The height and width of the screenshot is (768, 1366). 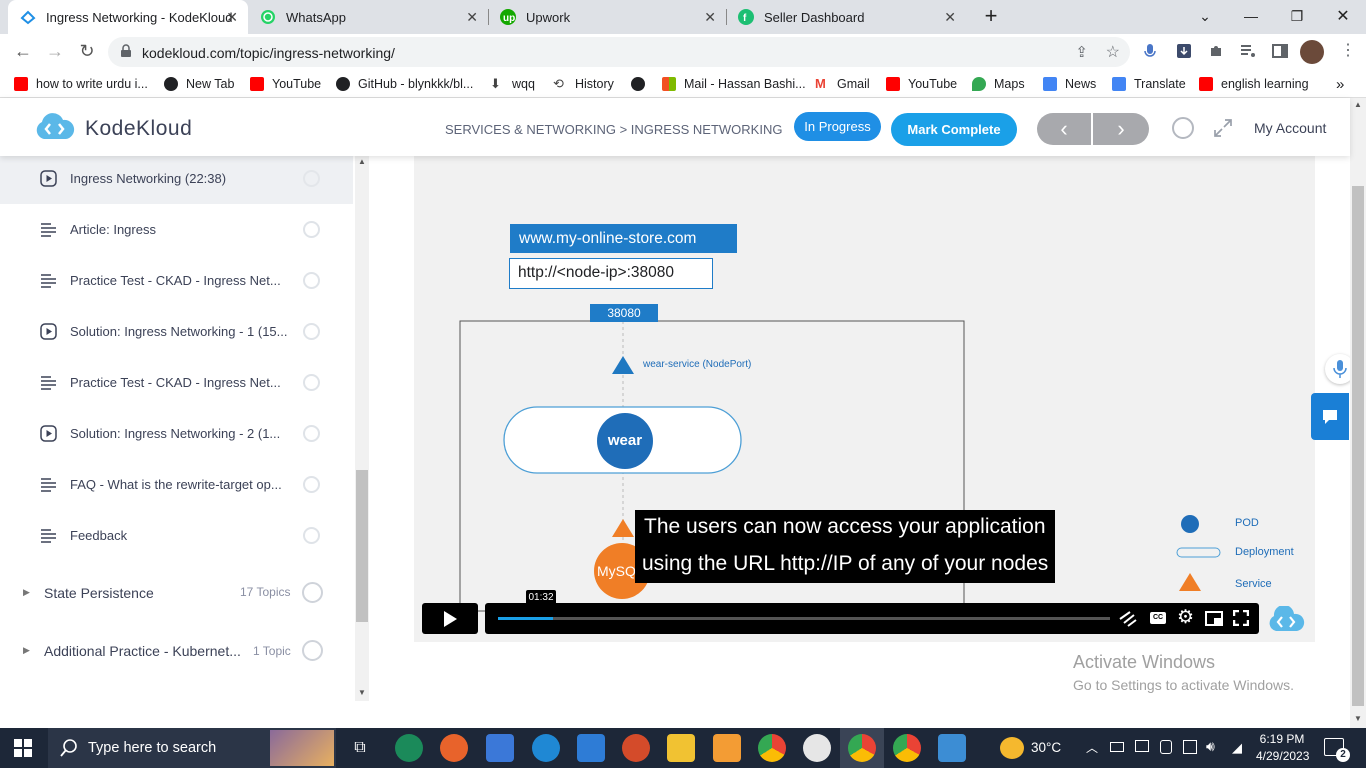 What do you see at coordinates (1251, 16) in the screenshot?
I see `minimize-icon: —` at bounding box center [1251, 16].